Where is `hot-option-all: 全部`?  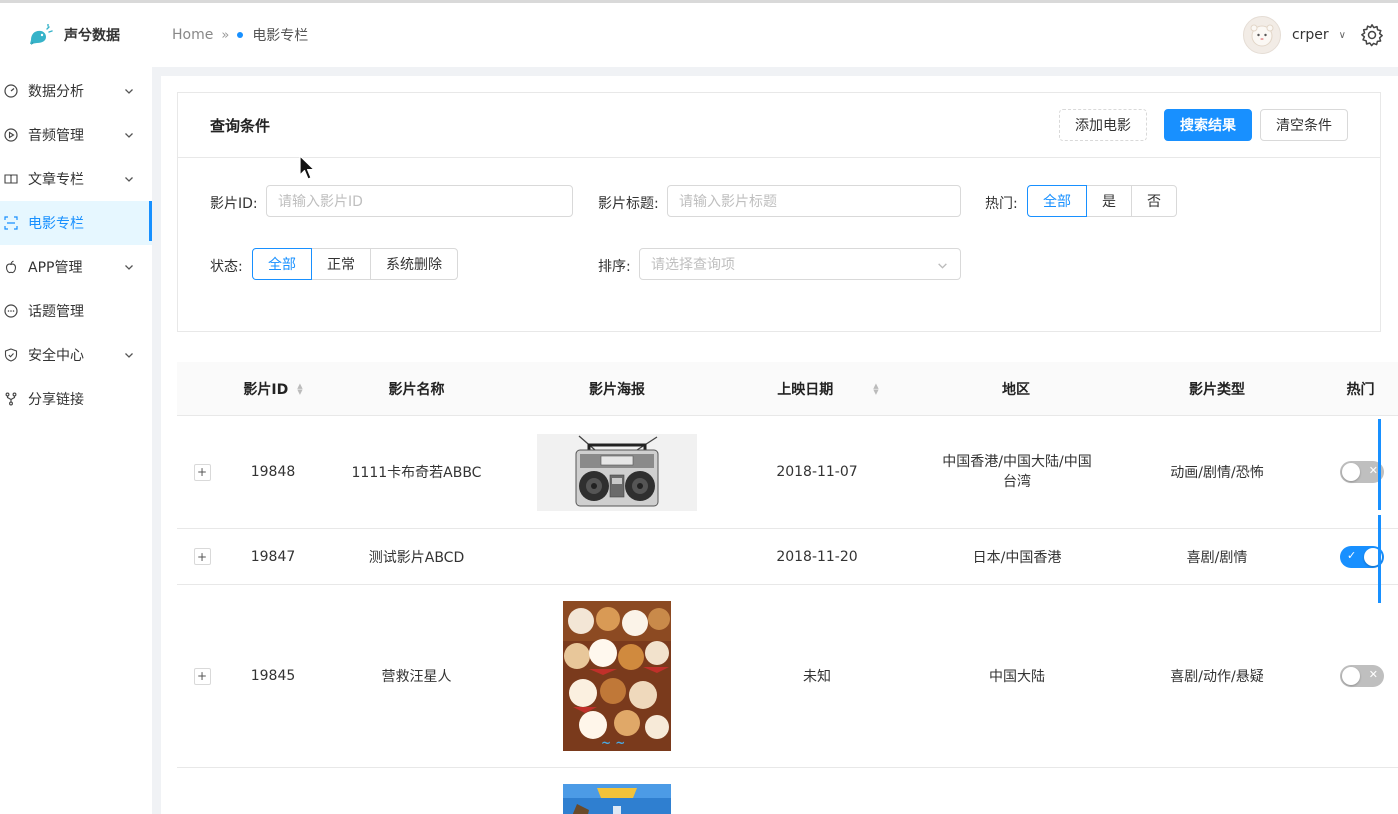
hot-option-all: 全部 is located at coordinates (1057, 201).